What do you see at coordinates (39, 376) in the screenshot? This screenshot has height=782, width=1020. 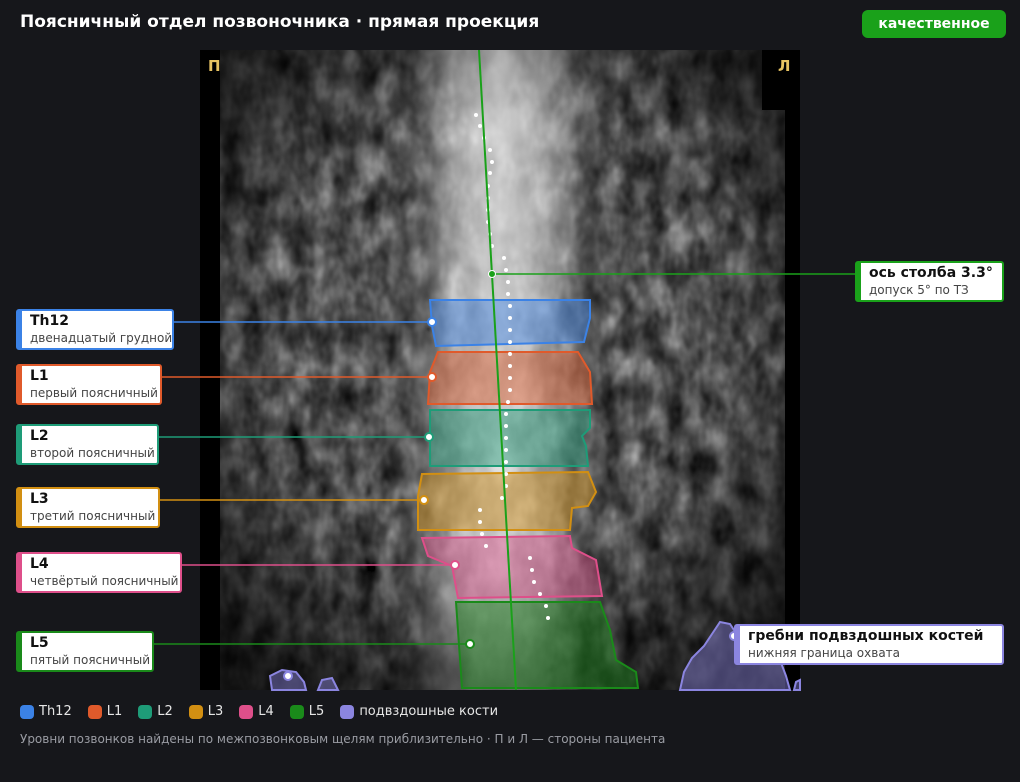 I see `callout-l1-name: L1` at bounding box center [39, 376].